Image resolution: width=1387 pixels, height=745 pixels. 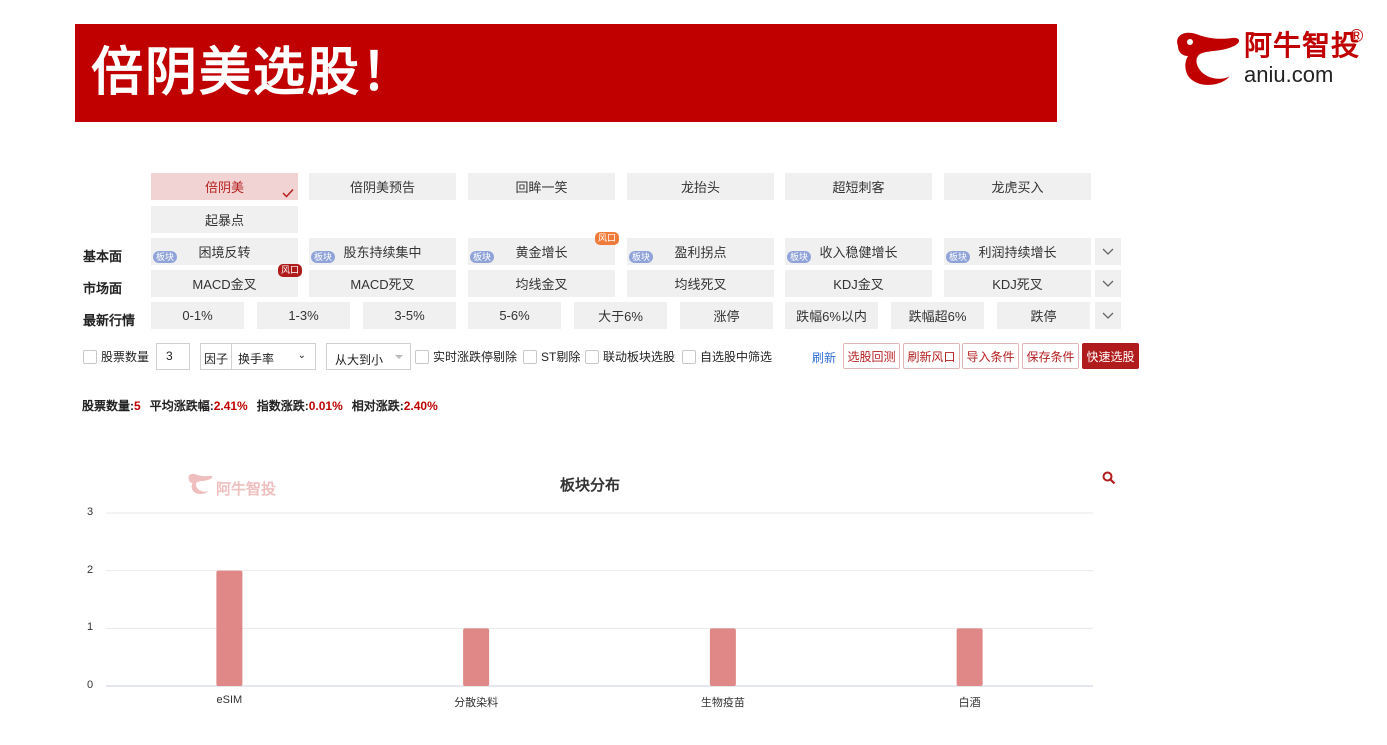 I want to click on risk-badge: 风口, so click(x=606, y=238).